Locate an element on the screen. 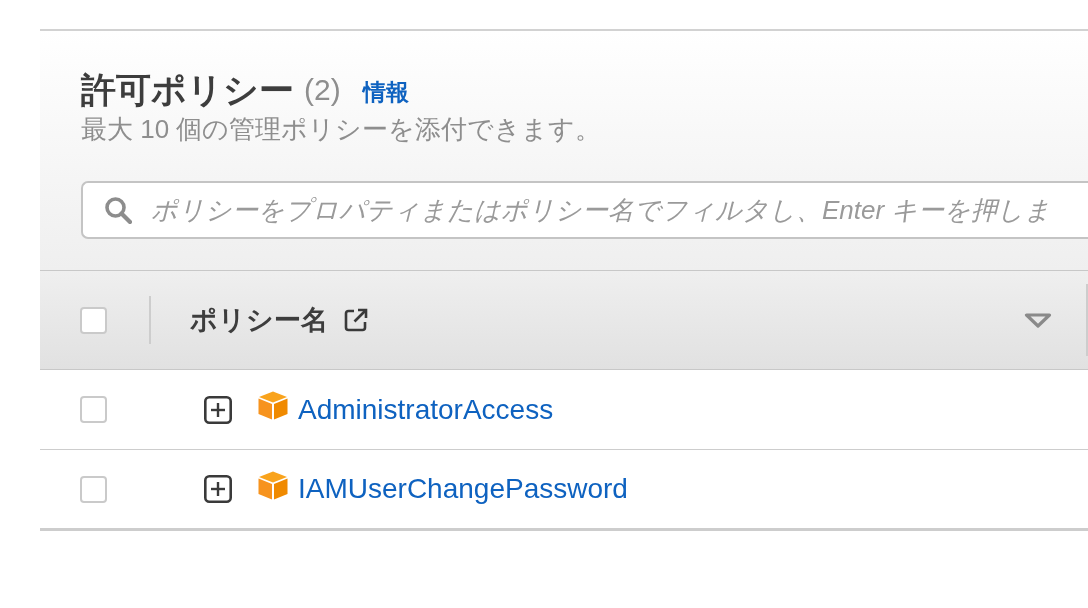 The width and height of the screenshot is (1088, 608). policy-count: (2) is located at coordinates (322, 90).